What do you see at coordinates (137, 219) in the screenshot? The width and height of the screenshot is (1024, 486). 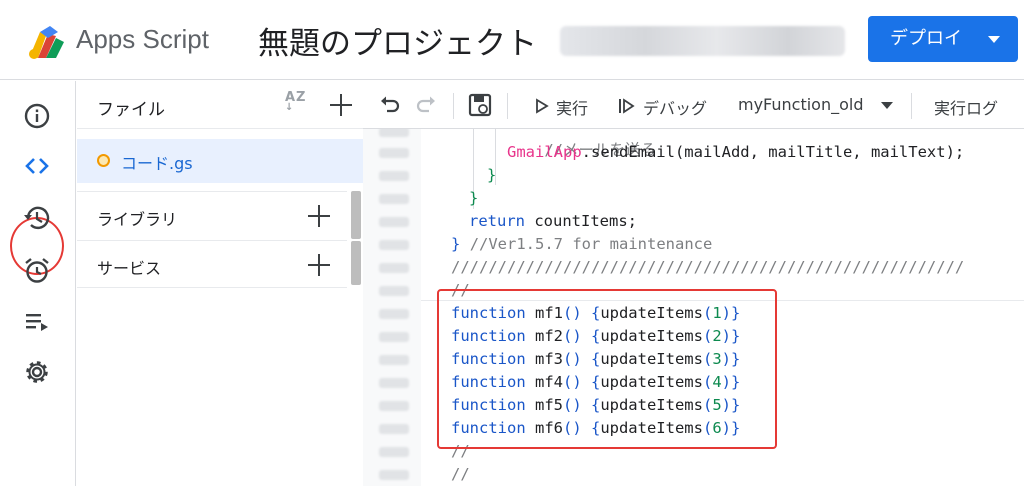 I see `libraries-label: ライブラリ` at bounding box center [137, 219].